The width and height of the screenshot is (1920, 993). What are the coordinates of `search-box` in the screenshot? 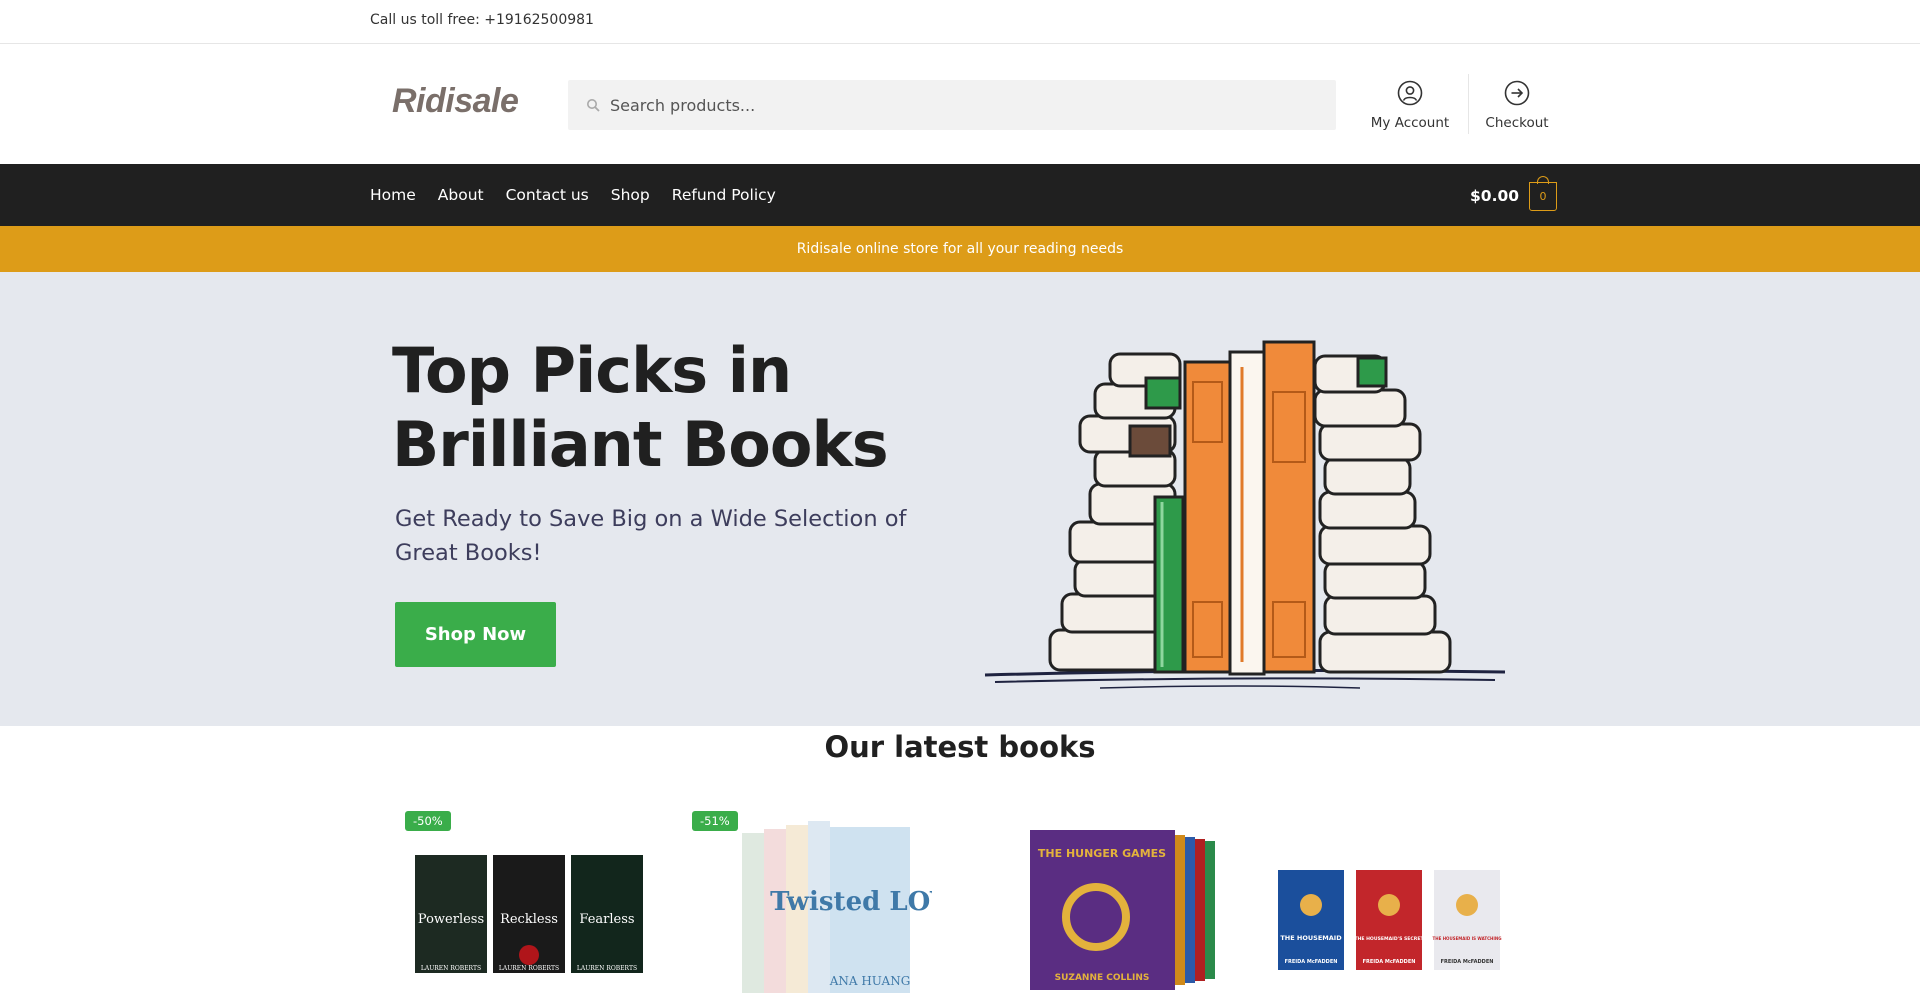 It's located at (952, 105).